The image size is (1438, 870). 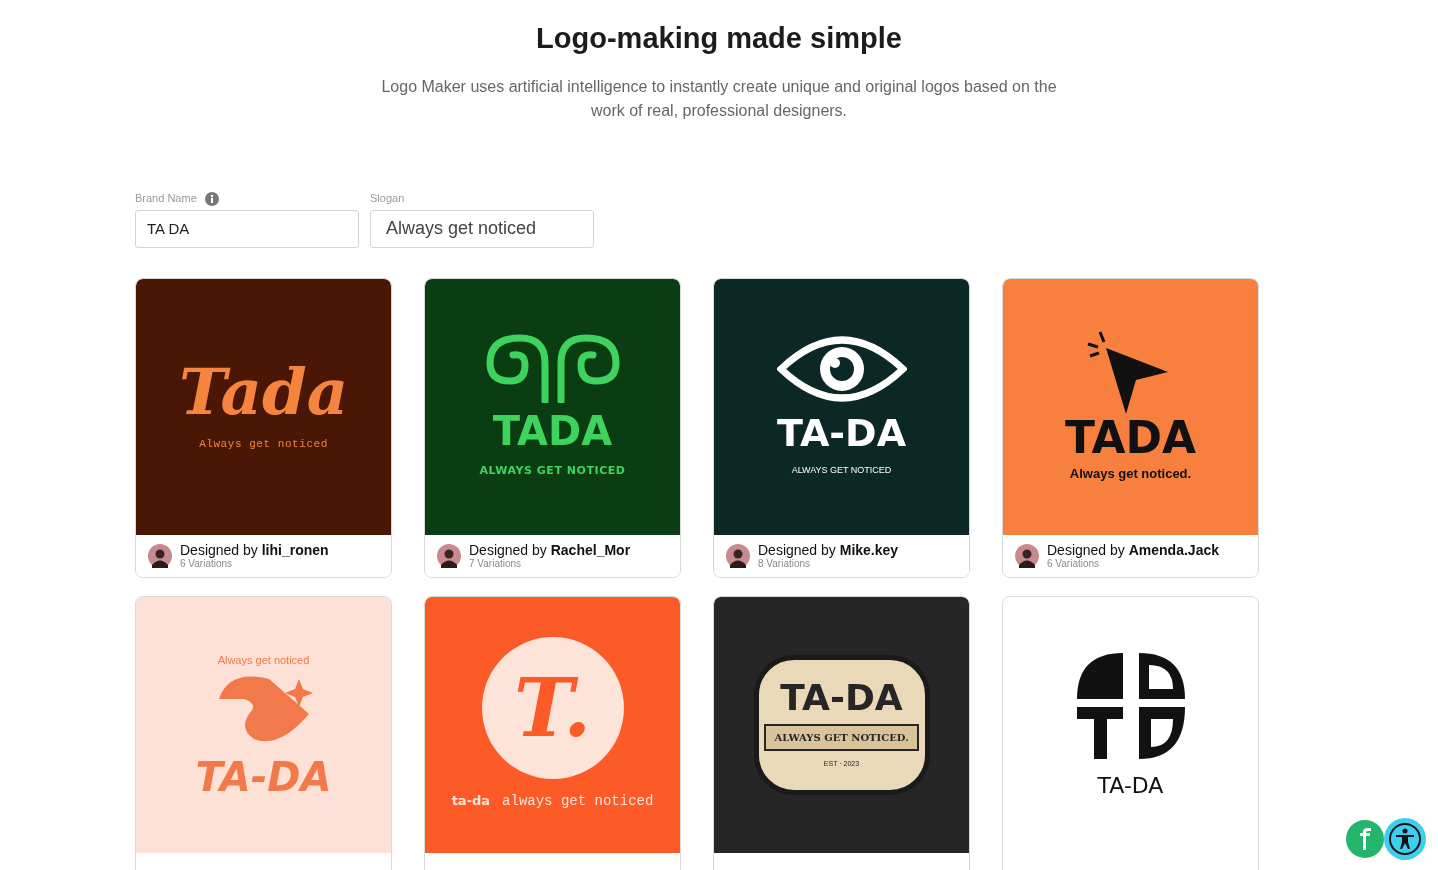 I want to click on logo-card: TADA ALWAYS GET NOTICED Designed by Rachel_Mor 7 Variations, so click(x=552, y=427).